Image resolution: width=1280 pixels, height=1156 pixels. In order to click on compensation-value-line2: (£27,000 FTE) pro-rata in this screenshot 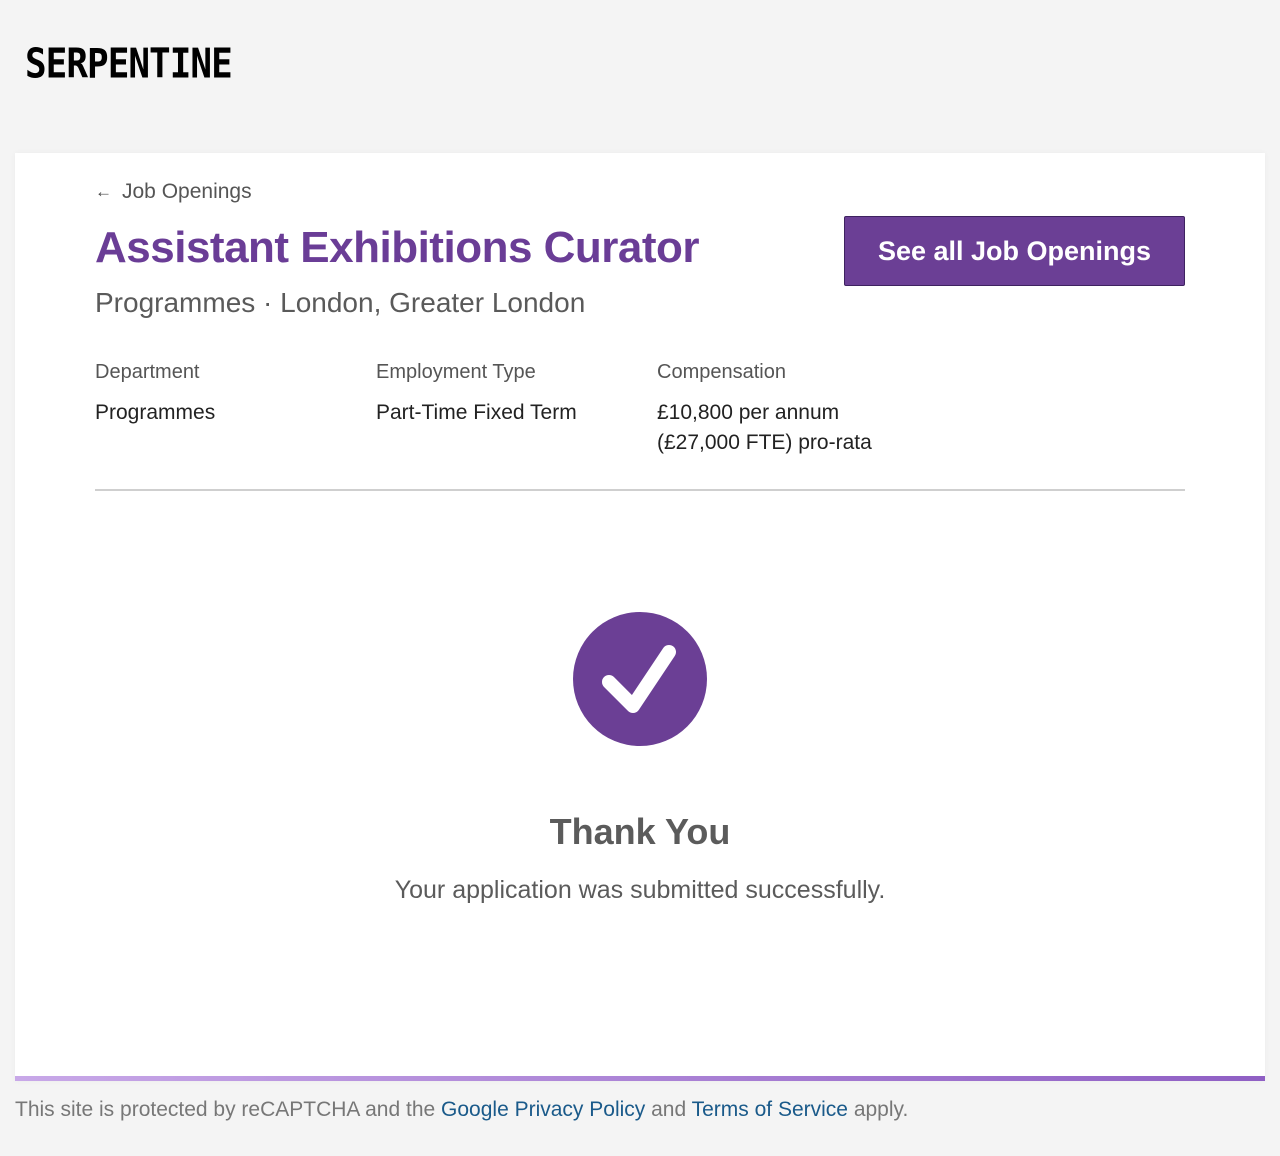, I will do `click(764, 442)`.